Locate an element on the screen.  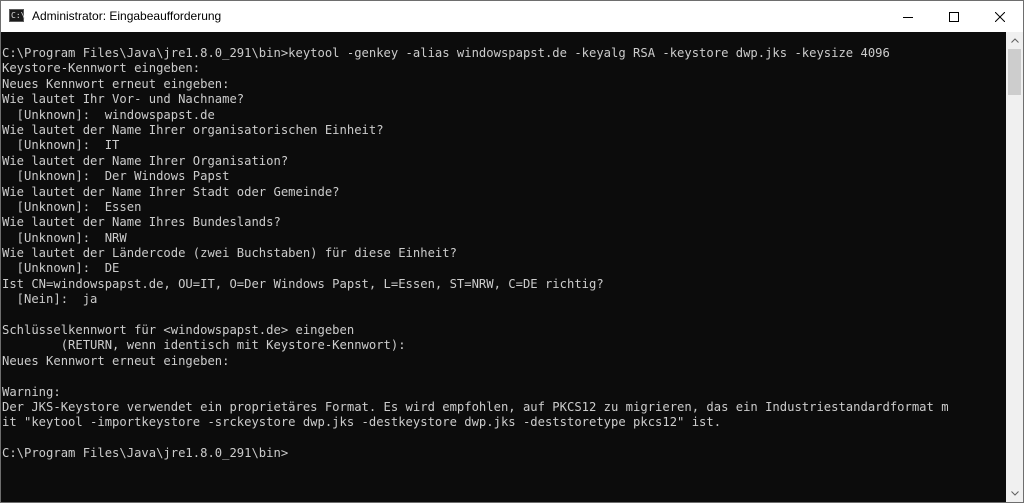
vertical-scrollbar is located at coordinates (1014, 267).